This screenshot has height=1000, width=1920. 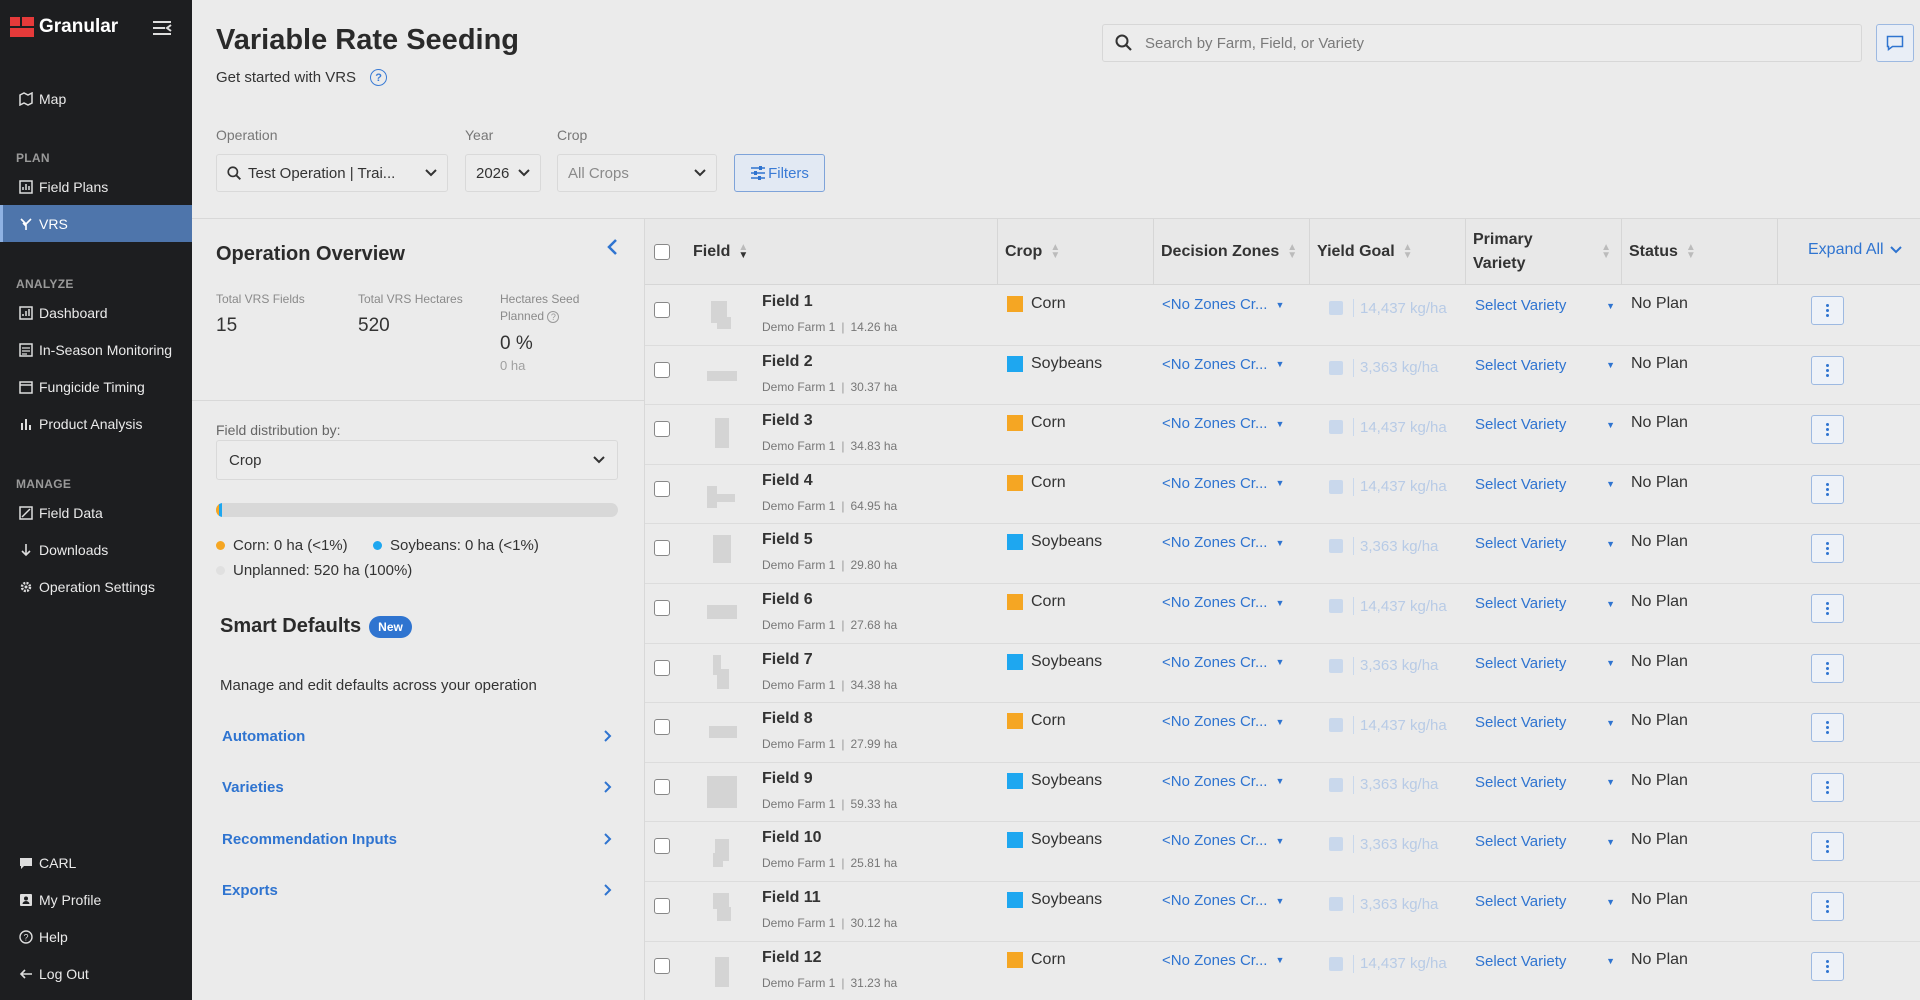 What do you see at coordinates (1229, 252) in the screenshot?
I see `column-header-decision-zones: Decision Zones ▲ ▼` at bounding box center [1229, 252].